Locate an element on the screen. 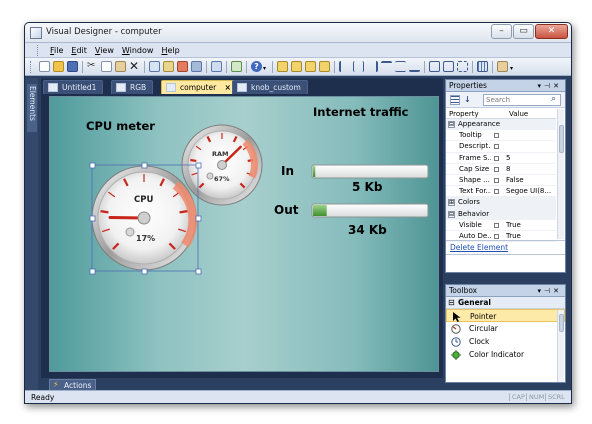 This screenshot has height=424, width=592. menu-bar: File Edit View Window Help is located at coordinates (298, 50).